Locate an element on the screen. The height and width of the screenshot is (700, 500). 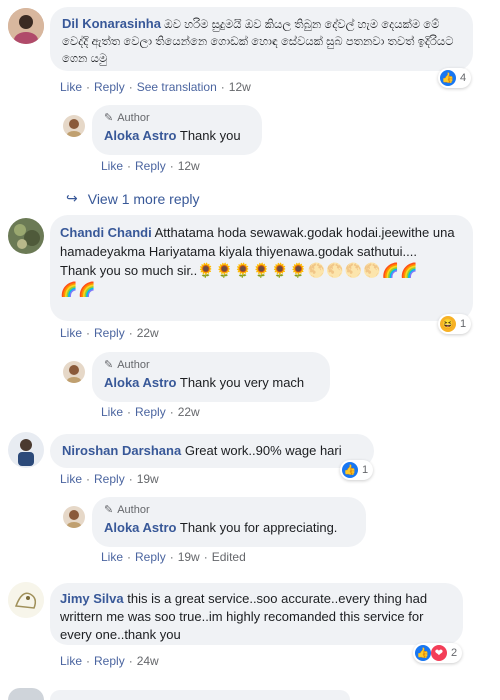
emoji-row: 🌻🌻🌻🌻🌻🌻🌕🌕🌕🌕🌈🌈 is located at coordinates (308, 270).